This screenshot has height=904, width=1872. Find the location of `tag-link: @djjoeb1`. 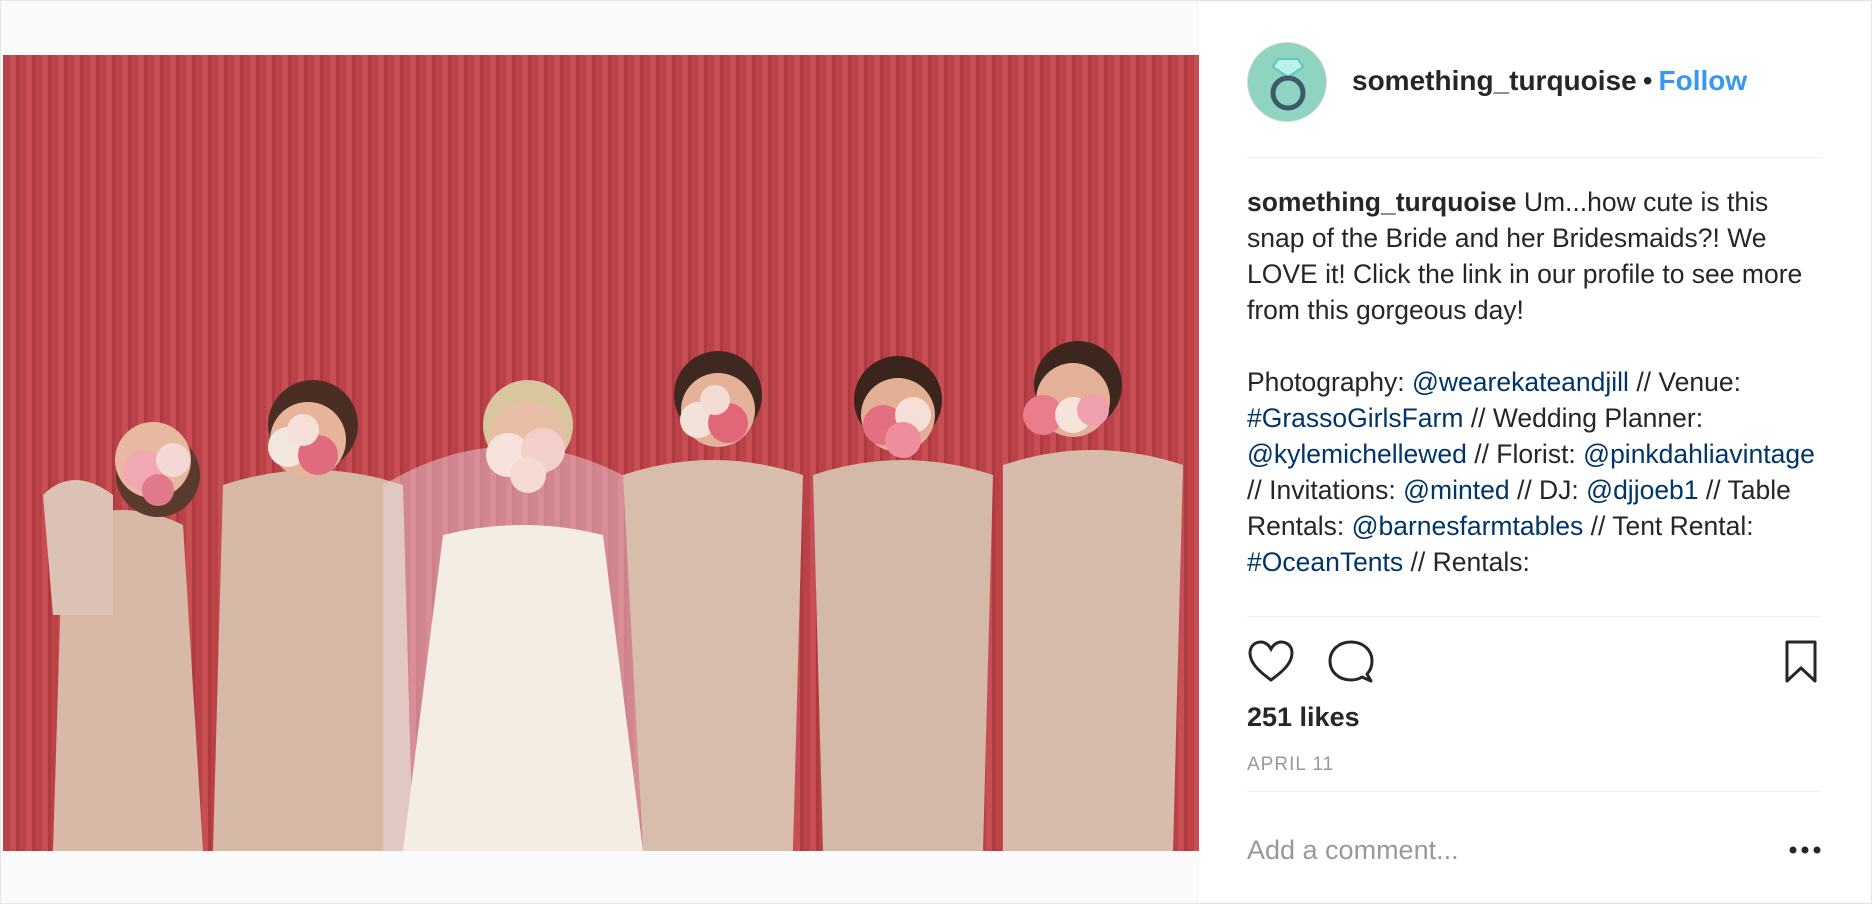

tag-link: @djjoeb1 is located at coordinates (1642, 490).